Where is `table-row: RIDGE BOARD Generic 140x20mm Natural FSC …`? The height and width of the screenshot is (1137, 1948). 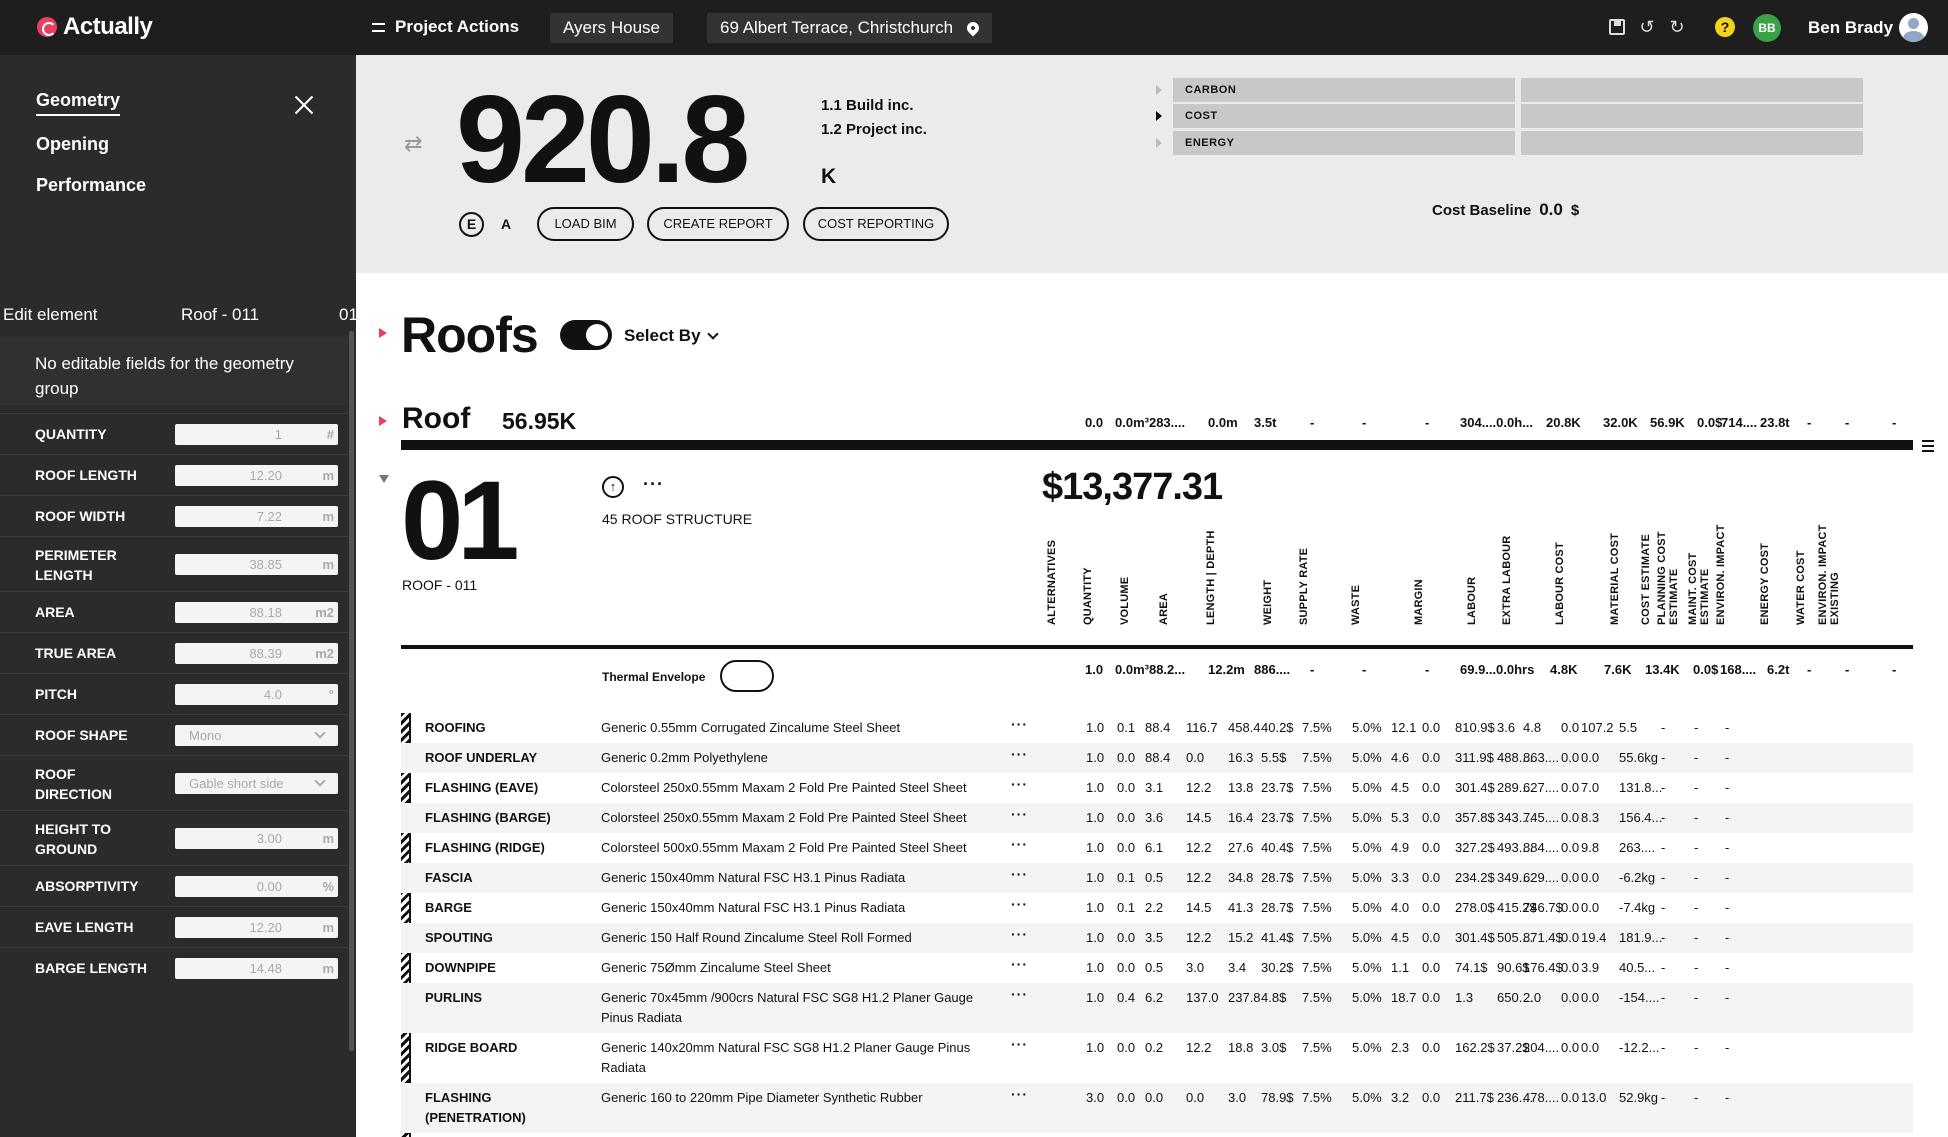
table-row: RIDGE BOARD Generic 140x20mm Natural FSC … is located at coordinates (1157, 1058).